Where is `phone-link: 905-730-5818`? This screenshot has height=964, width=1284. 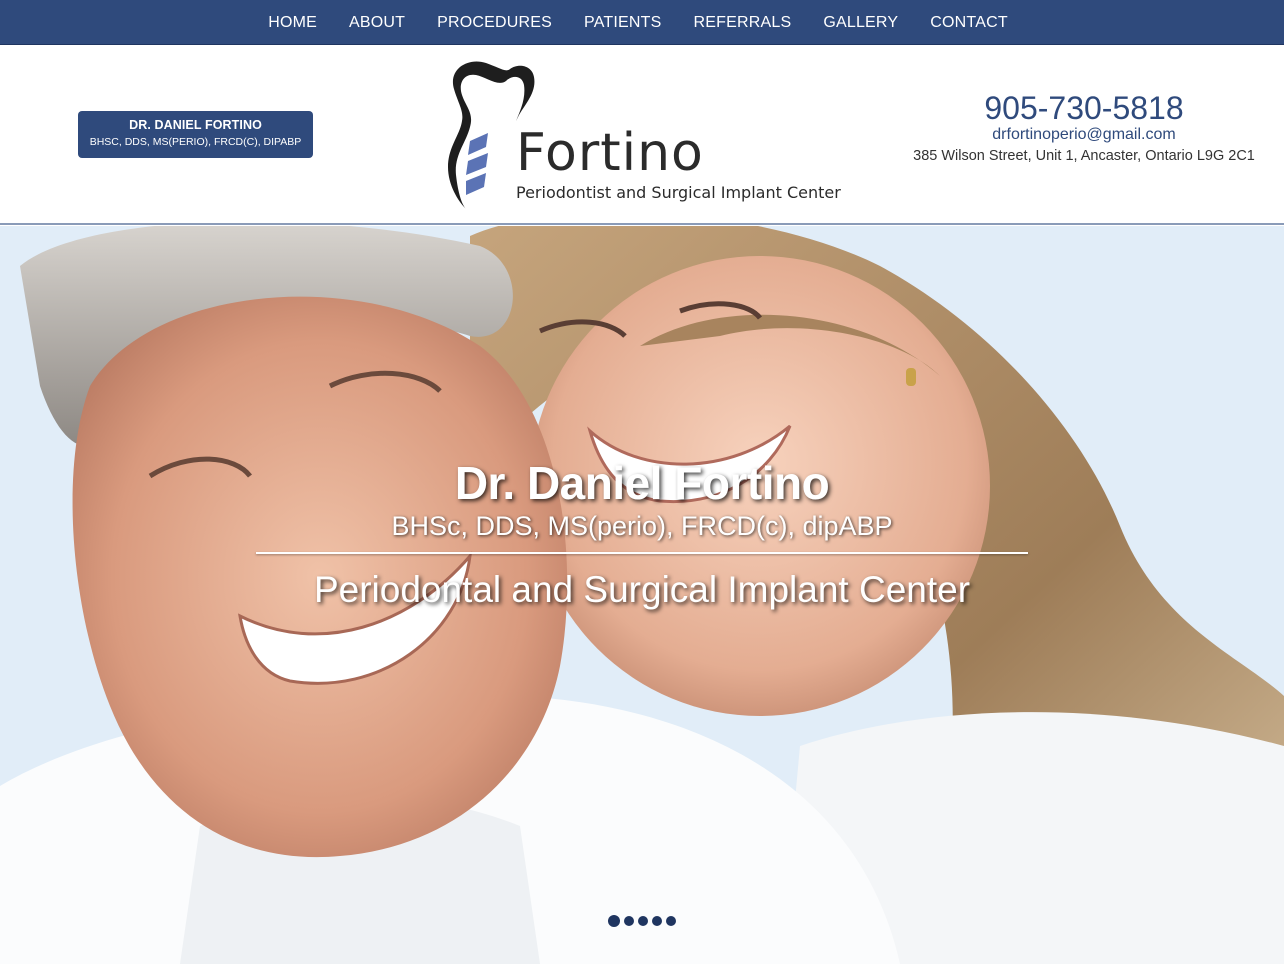
phone-link: 905-730-5818 is located at coordinates (1084, 108).